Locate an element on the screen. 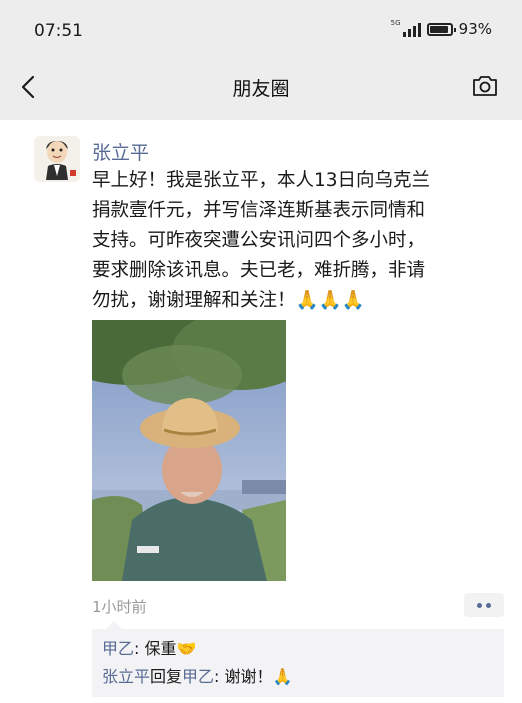 The width and height of the screenshot is (522, 703). status-time: 07:51 is located at coordinates (58, 31).